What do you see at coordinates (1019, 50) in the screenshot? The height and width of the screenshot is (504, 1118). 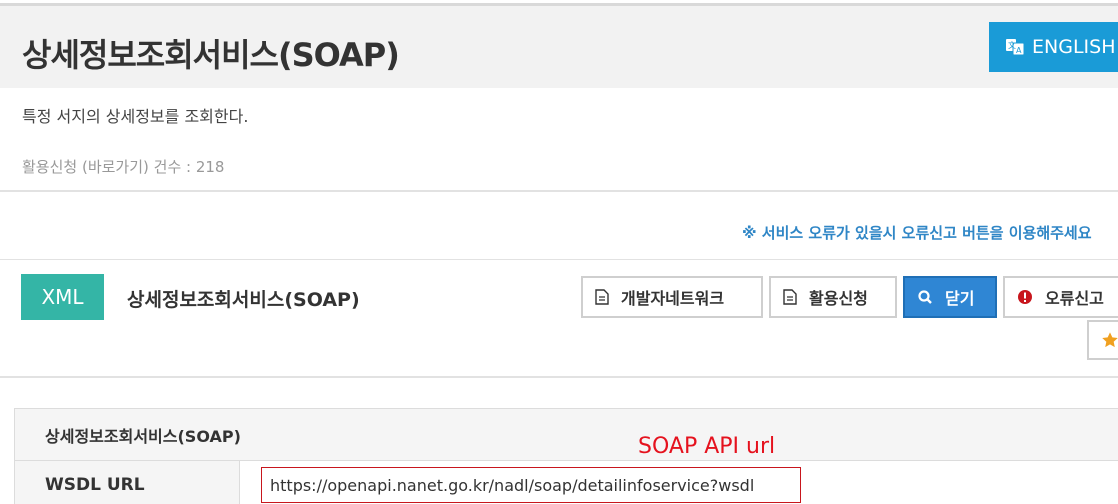 I see `svg-text: A` at bounding box center [1019, 50].